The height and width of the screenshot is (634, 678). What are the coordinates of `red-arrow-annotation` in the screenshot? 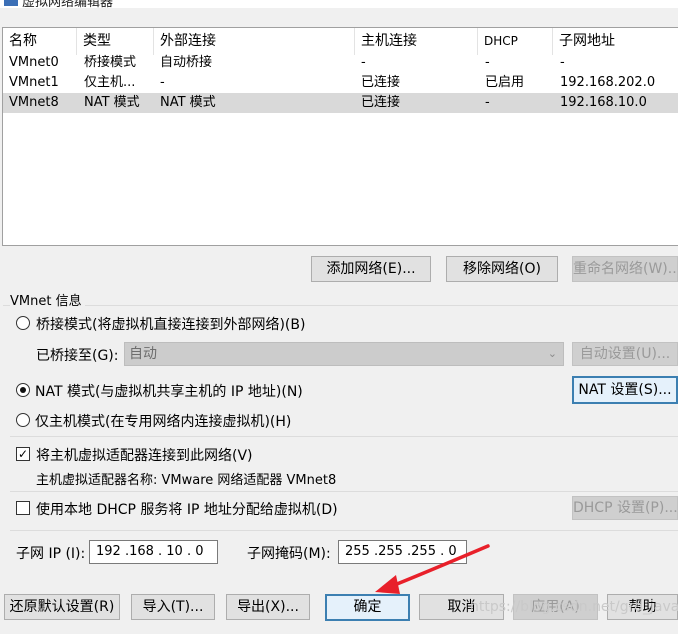 It's located at (432, 569).